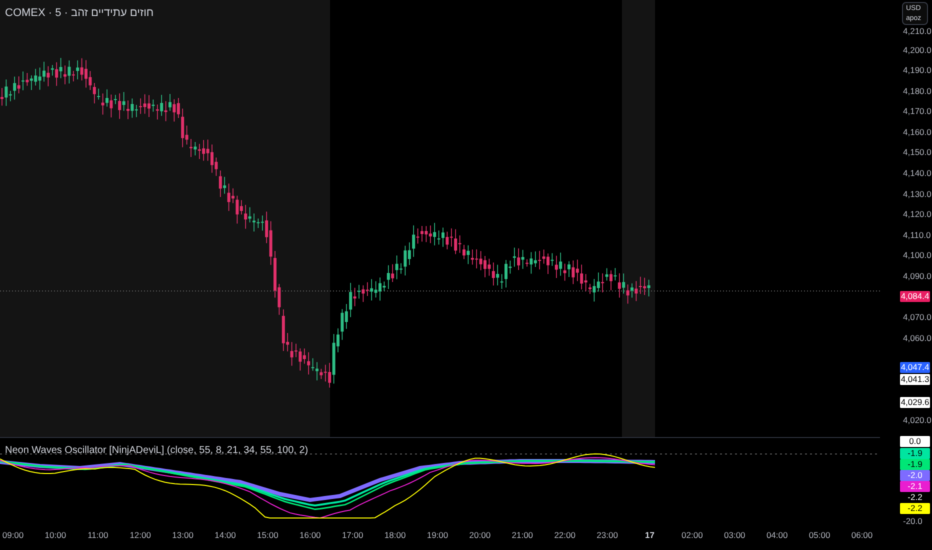 The width and height of the screenshot is (932, 550). I want to click on time-tick: 18:00, so click(395, 535).